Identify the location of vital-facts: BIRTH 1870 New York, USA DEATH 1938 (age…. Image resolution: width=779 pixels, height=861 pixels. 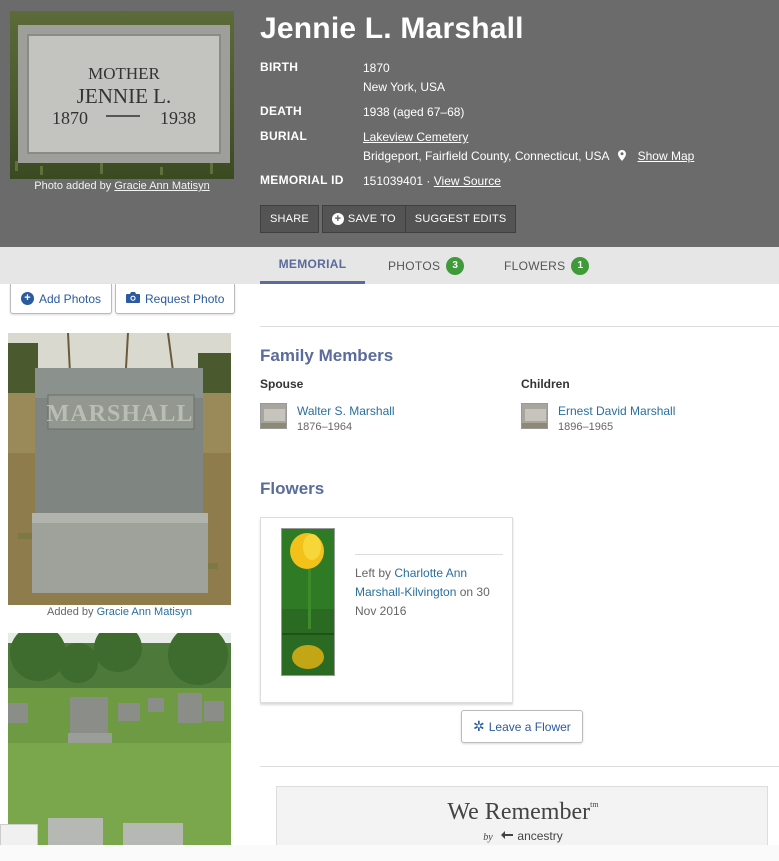
(515, 128).